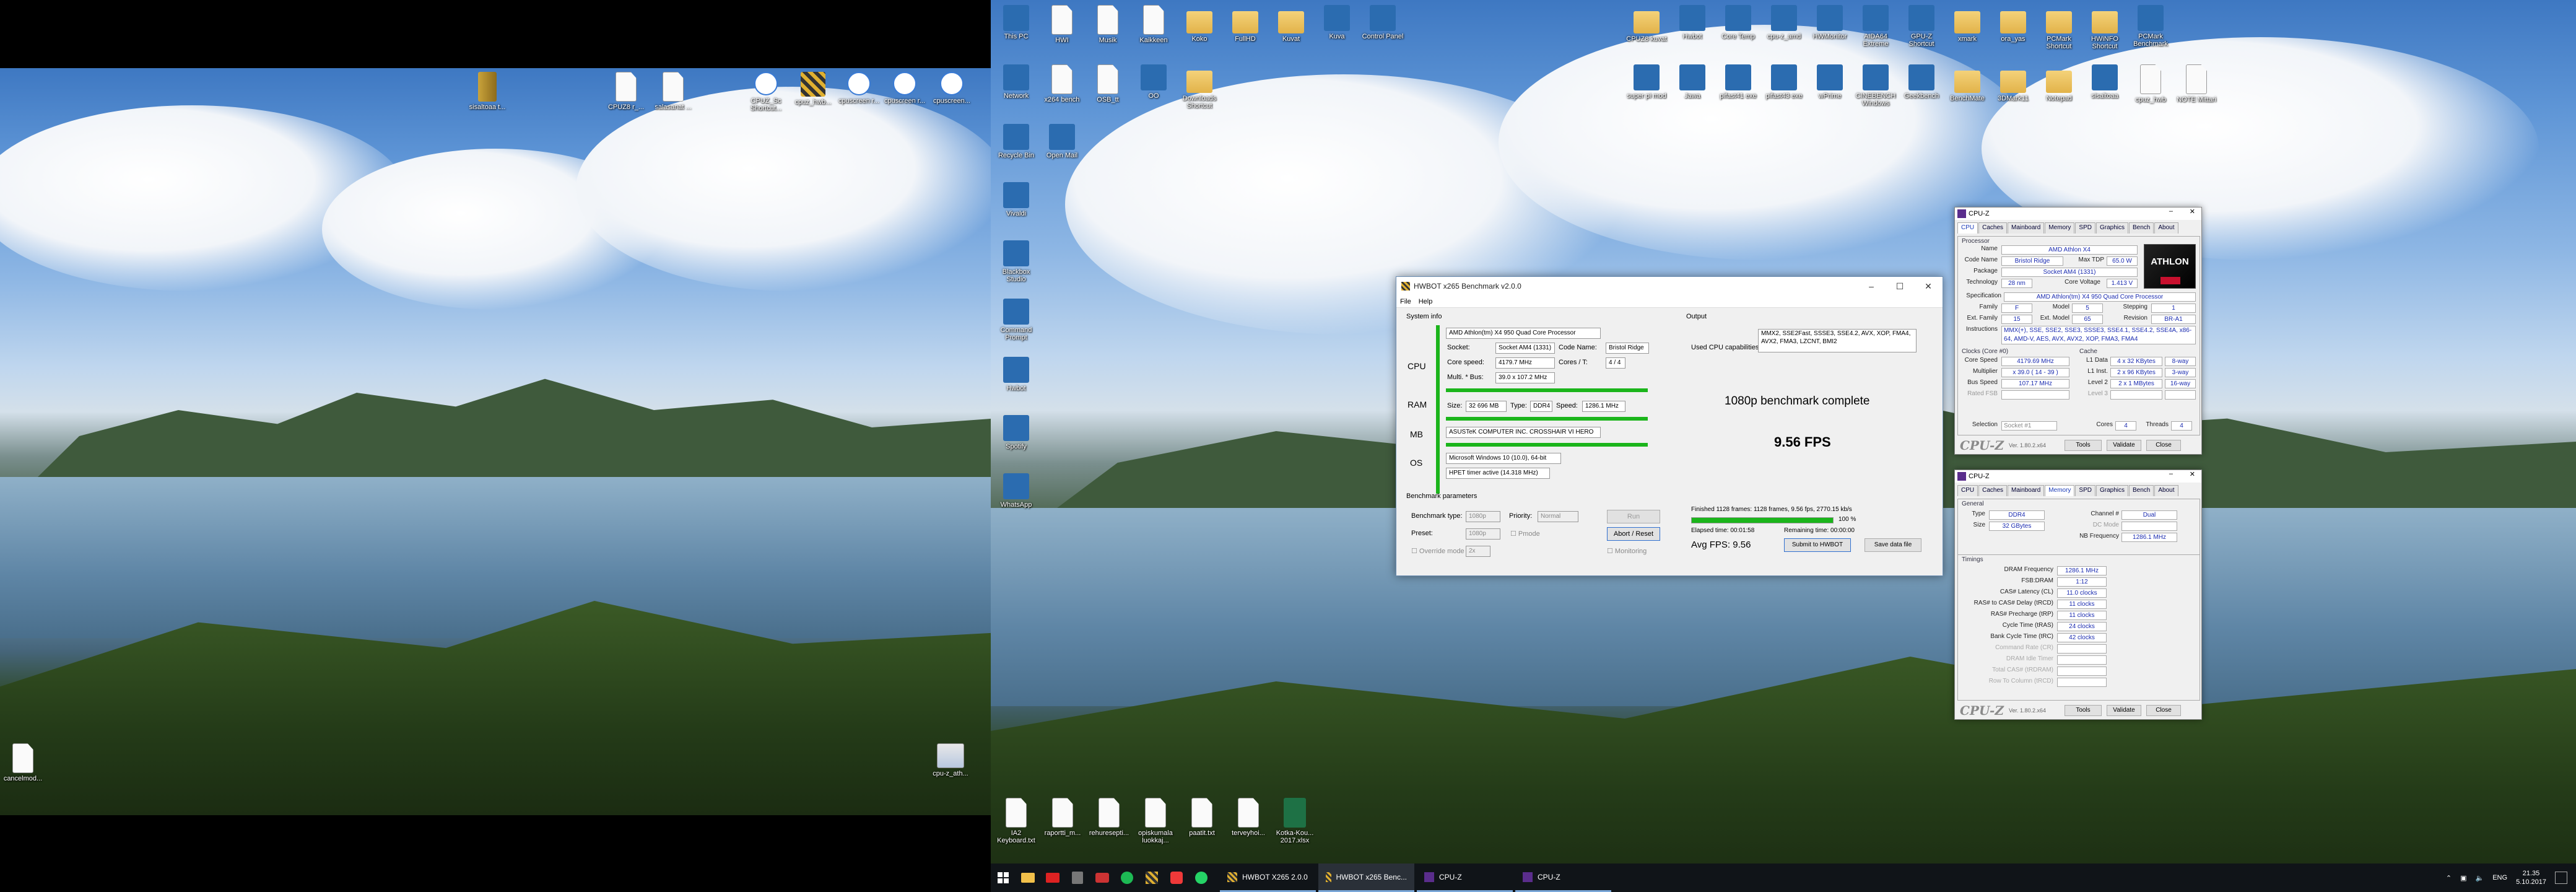 The image size is (2576, 892). Describe the element at coordinates (1199, 34) in the screenshot. I see `desktop-icon: Koko` at that location.